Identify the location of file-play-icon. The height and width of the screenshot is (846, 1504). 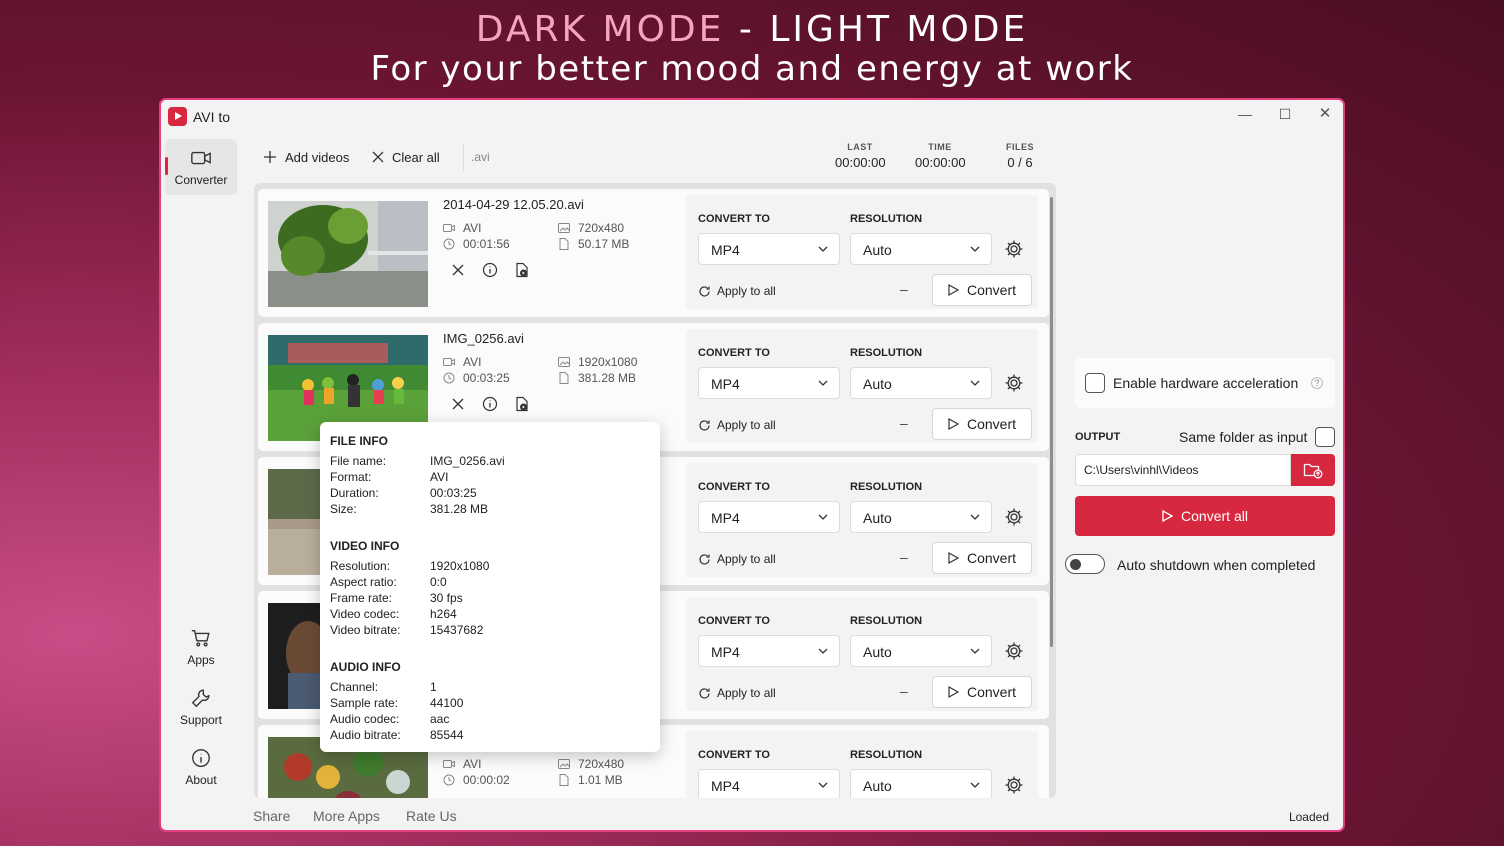
(522, 270).